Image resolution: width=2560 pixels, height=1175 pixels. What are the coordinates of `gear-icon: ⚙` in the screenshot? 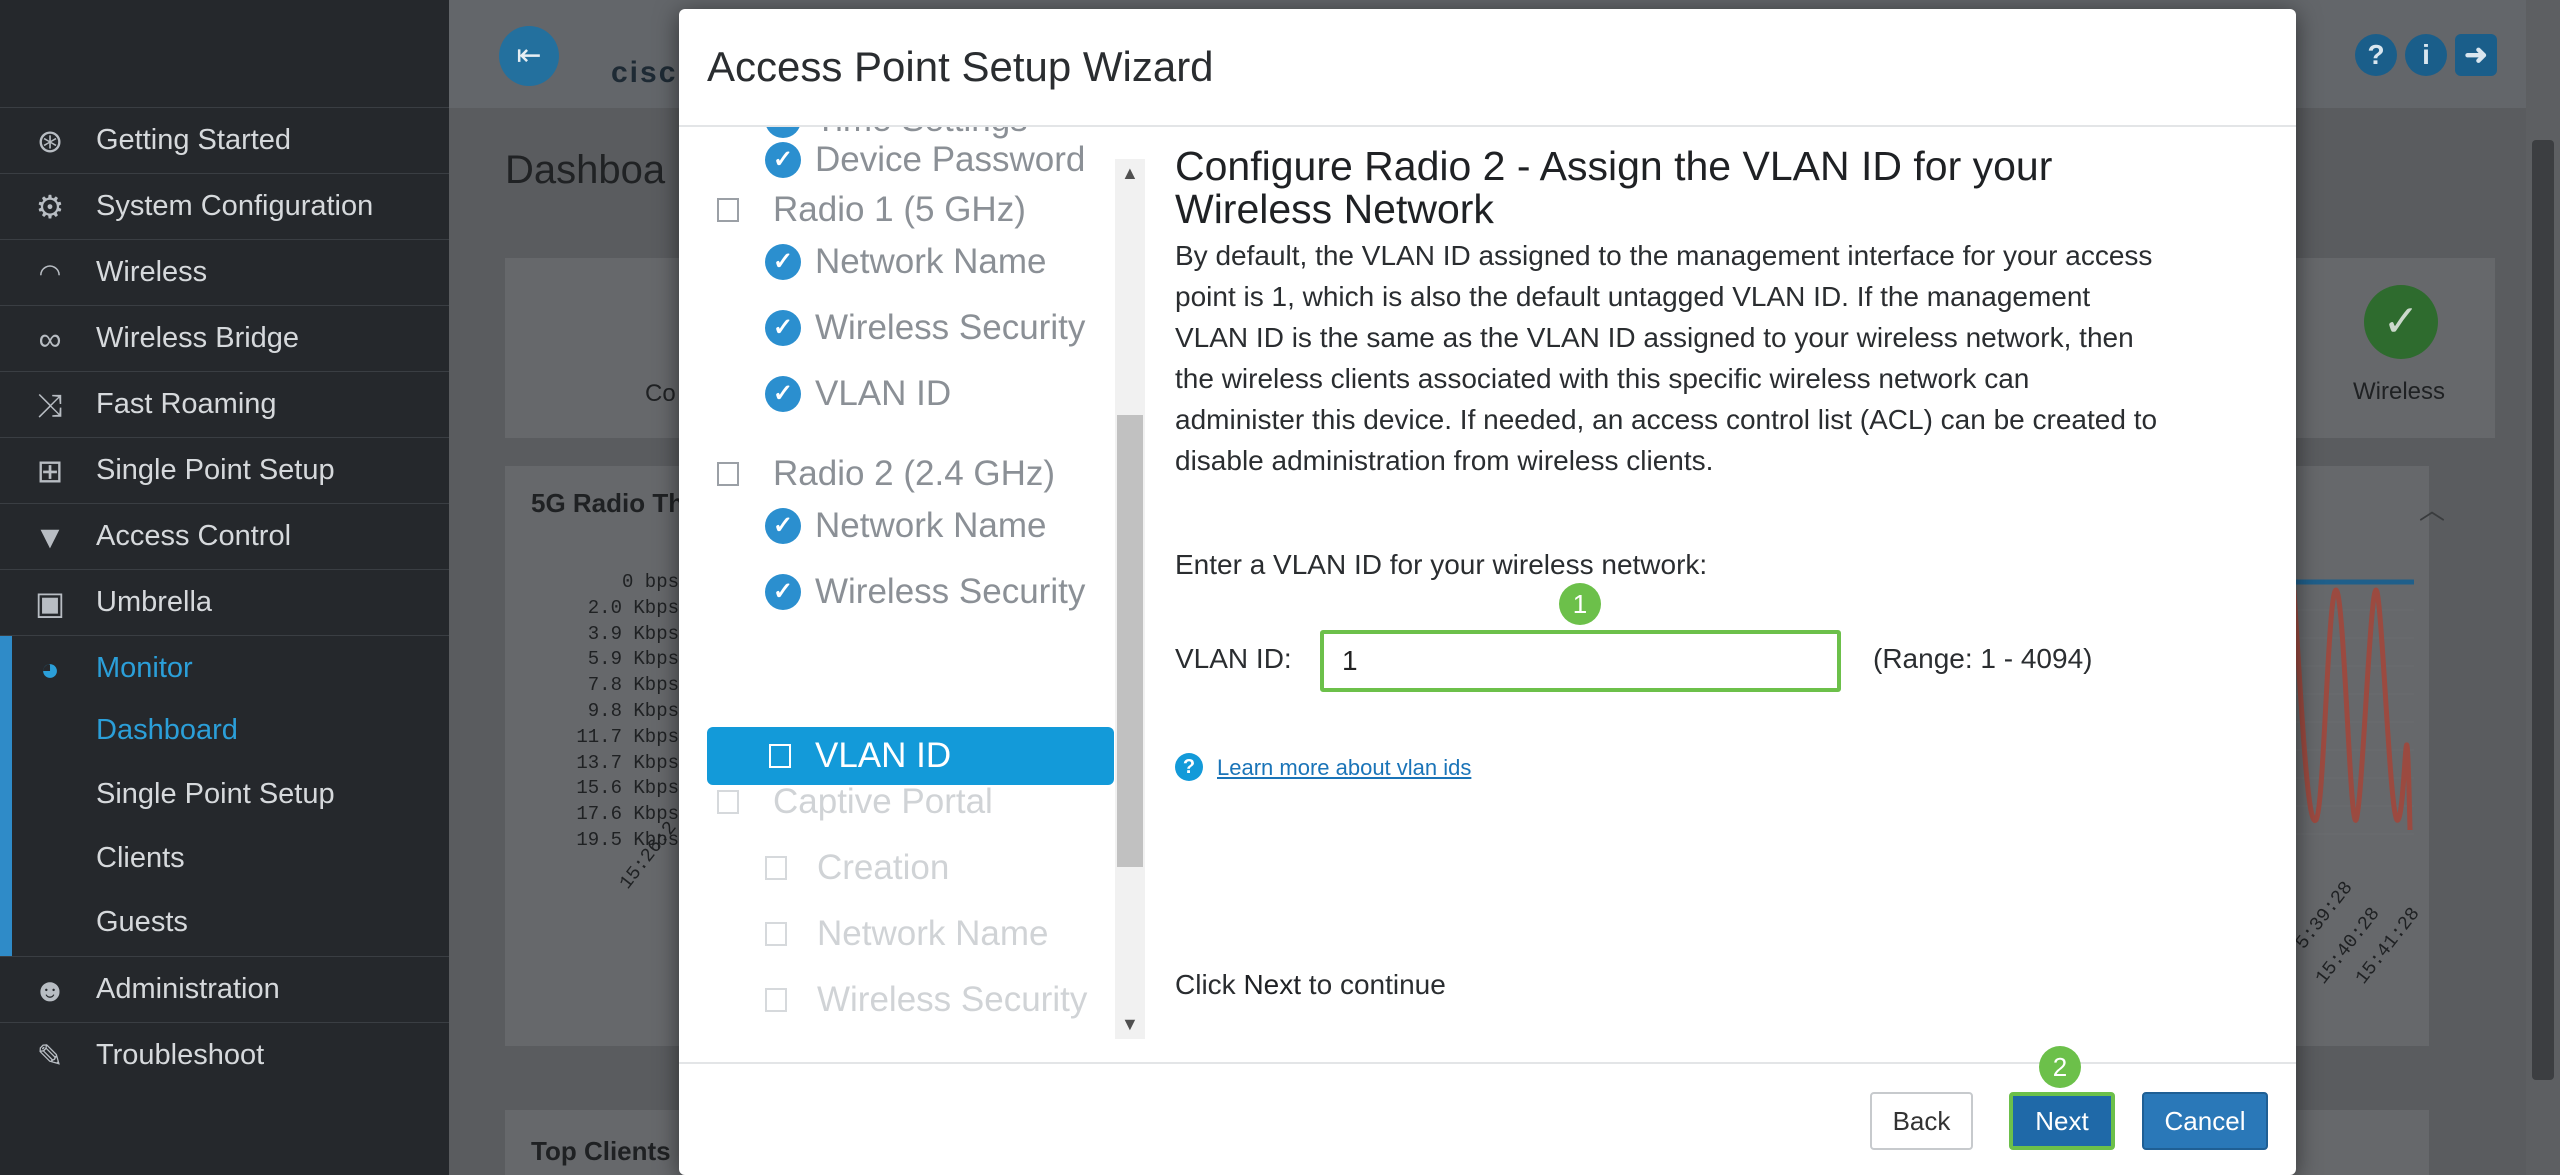 It's located at (50, 206).